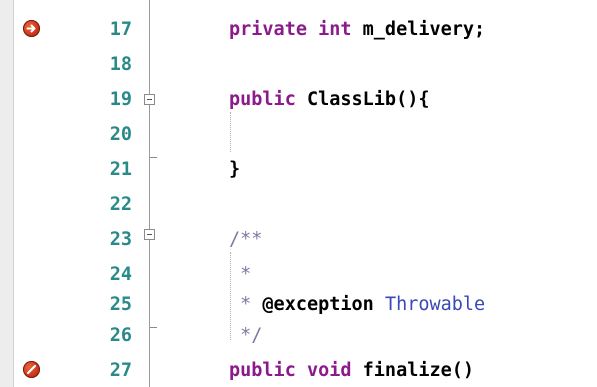 This screenshot has width=597, height=387. What do you see at coordinates (120, 335) in the screenshot?
I see `line-number: 26` at bounding box center [120, 335].